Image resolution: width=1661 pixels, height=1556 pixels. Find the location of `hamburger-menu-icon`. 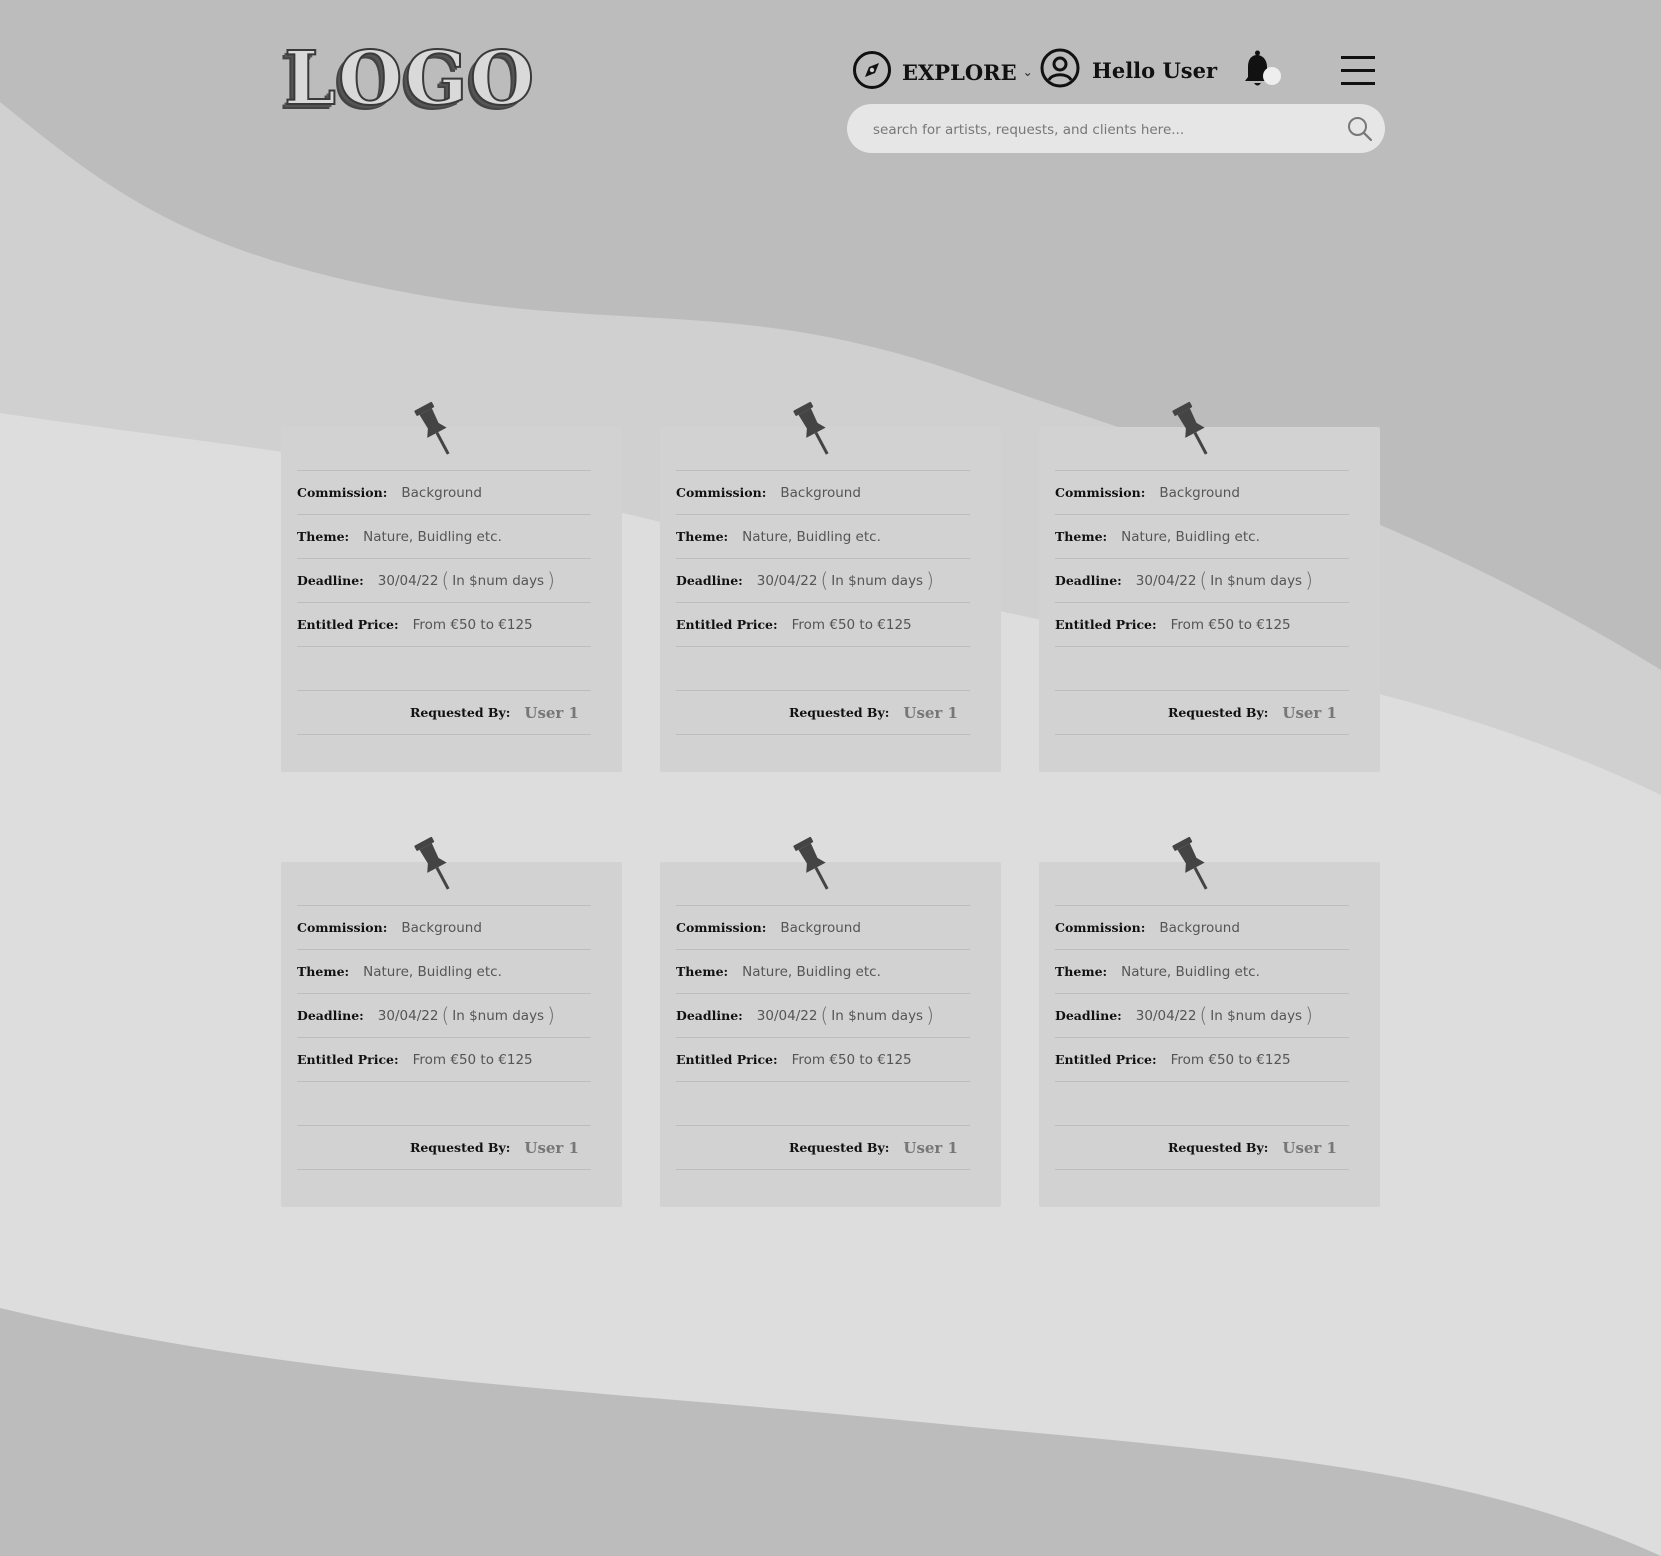

hamburger-menu-icon is located at coordinates (1358, 73).